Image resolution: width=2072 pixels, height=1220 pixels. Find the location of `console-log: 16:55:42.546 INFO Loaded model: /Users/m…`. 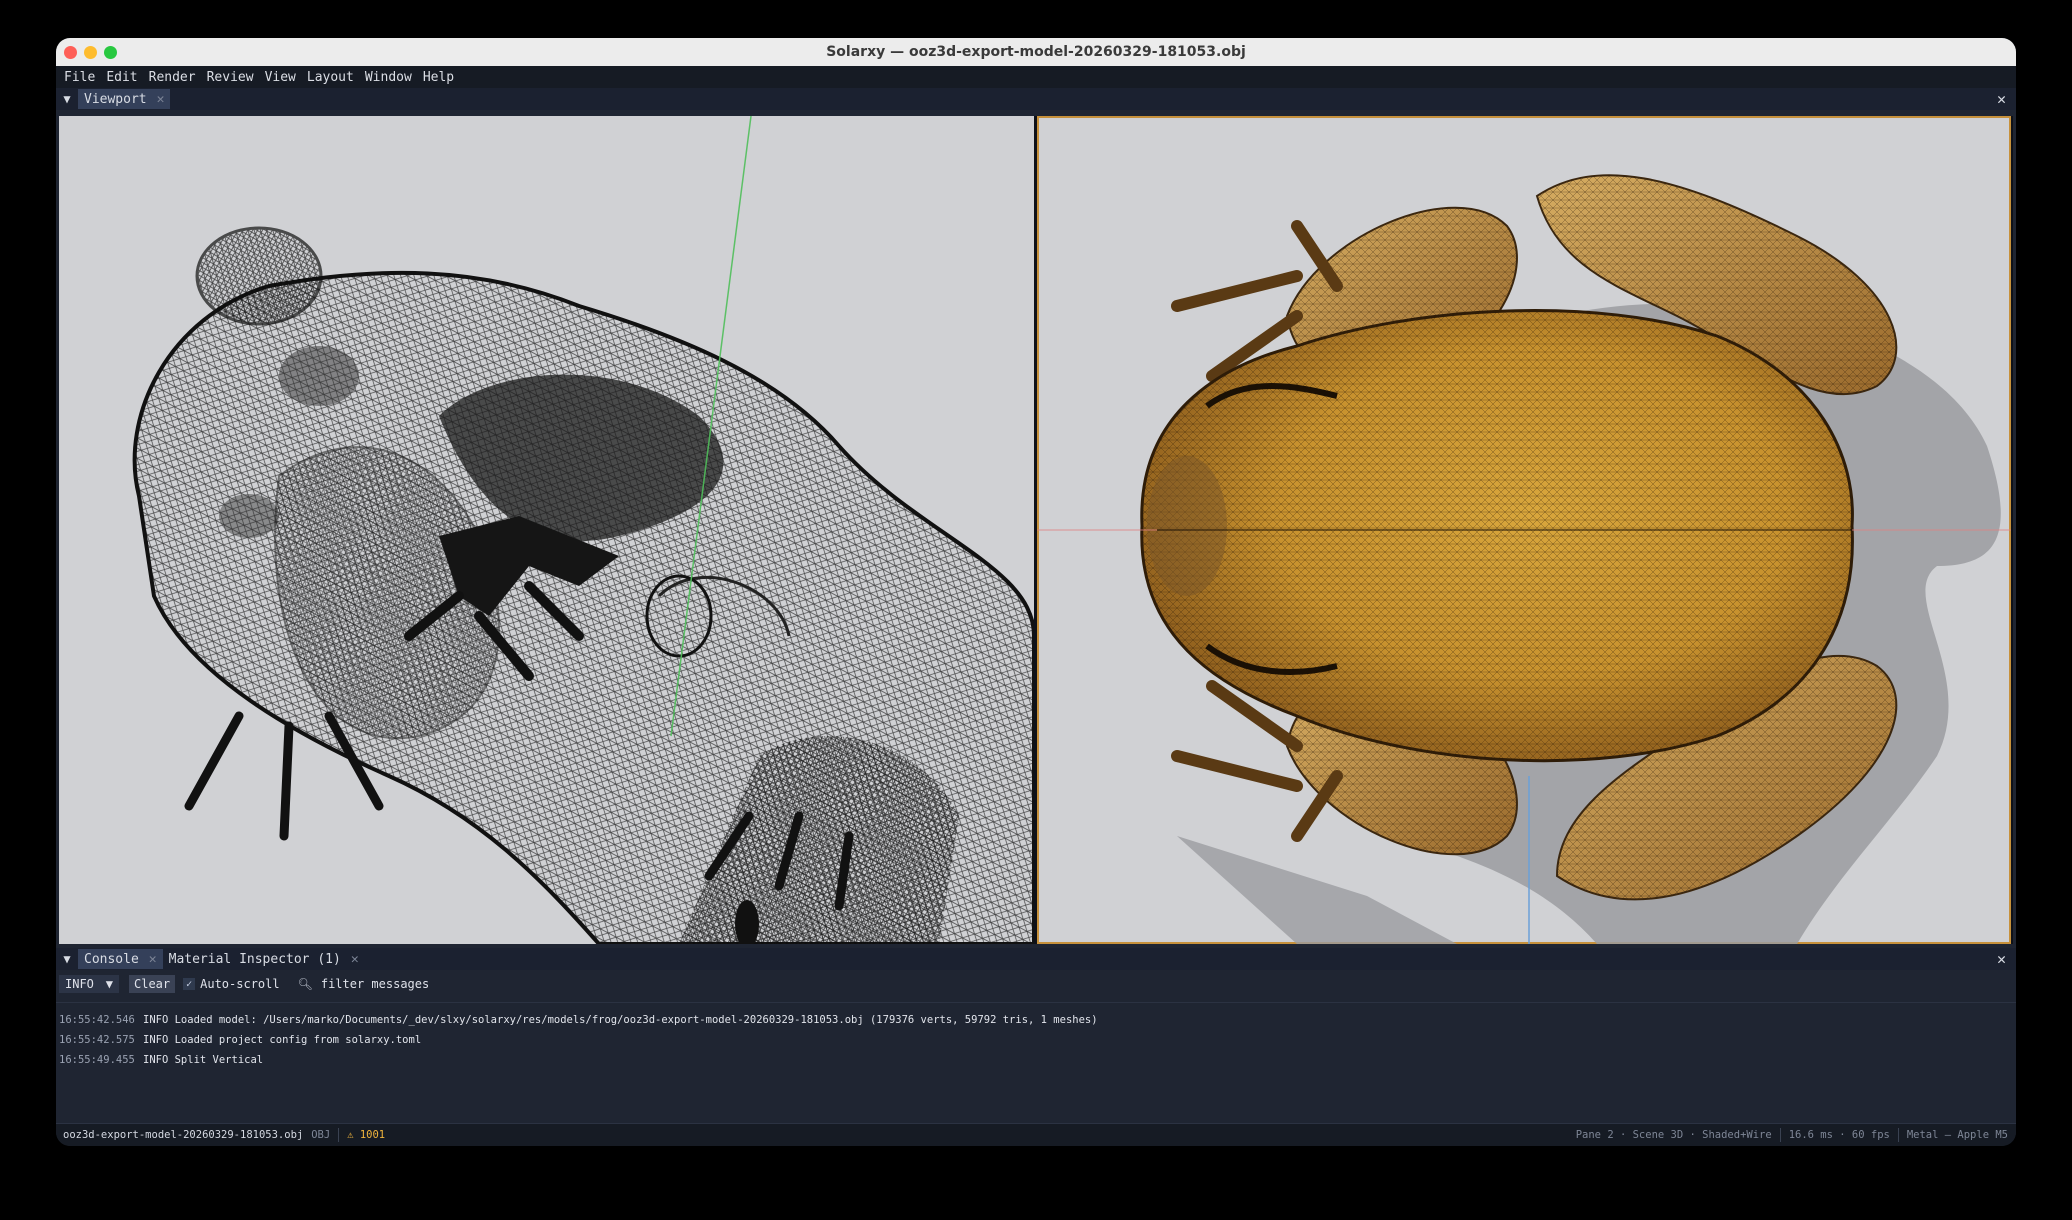

console-log: 16:55:42.546 INFO Loaded model: /Users/m… is located at coordinates (578, 1040).